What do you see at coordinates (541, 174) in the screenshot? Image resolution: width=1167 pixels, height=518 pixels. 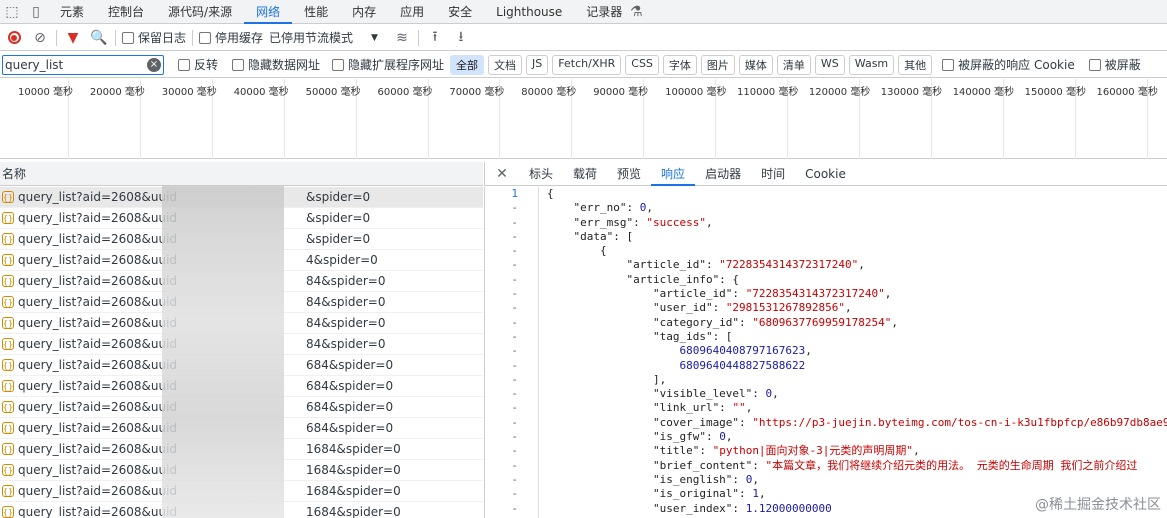 I see `detail-tab-0: 标头` at bounding box center [541, 174].